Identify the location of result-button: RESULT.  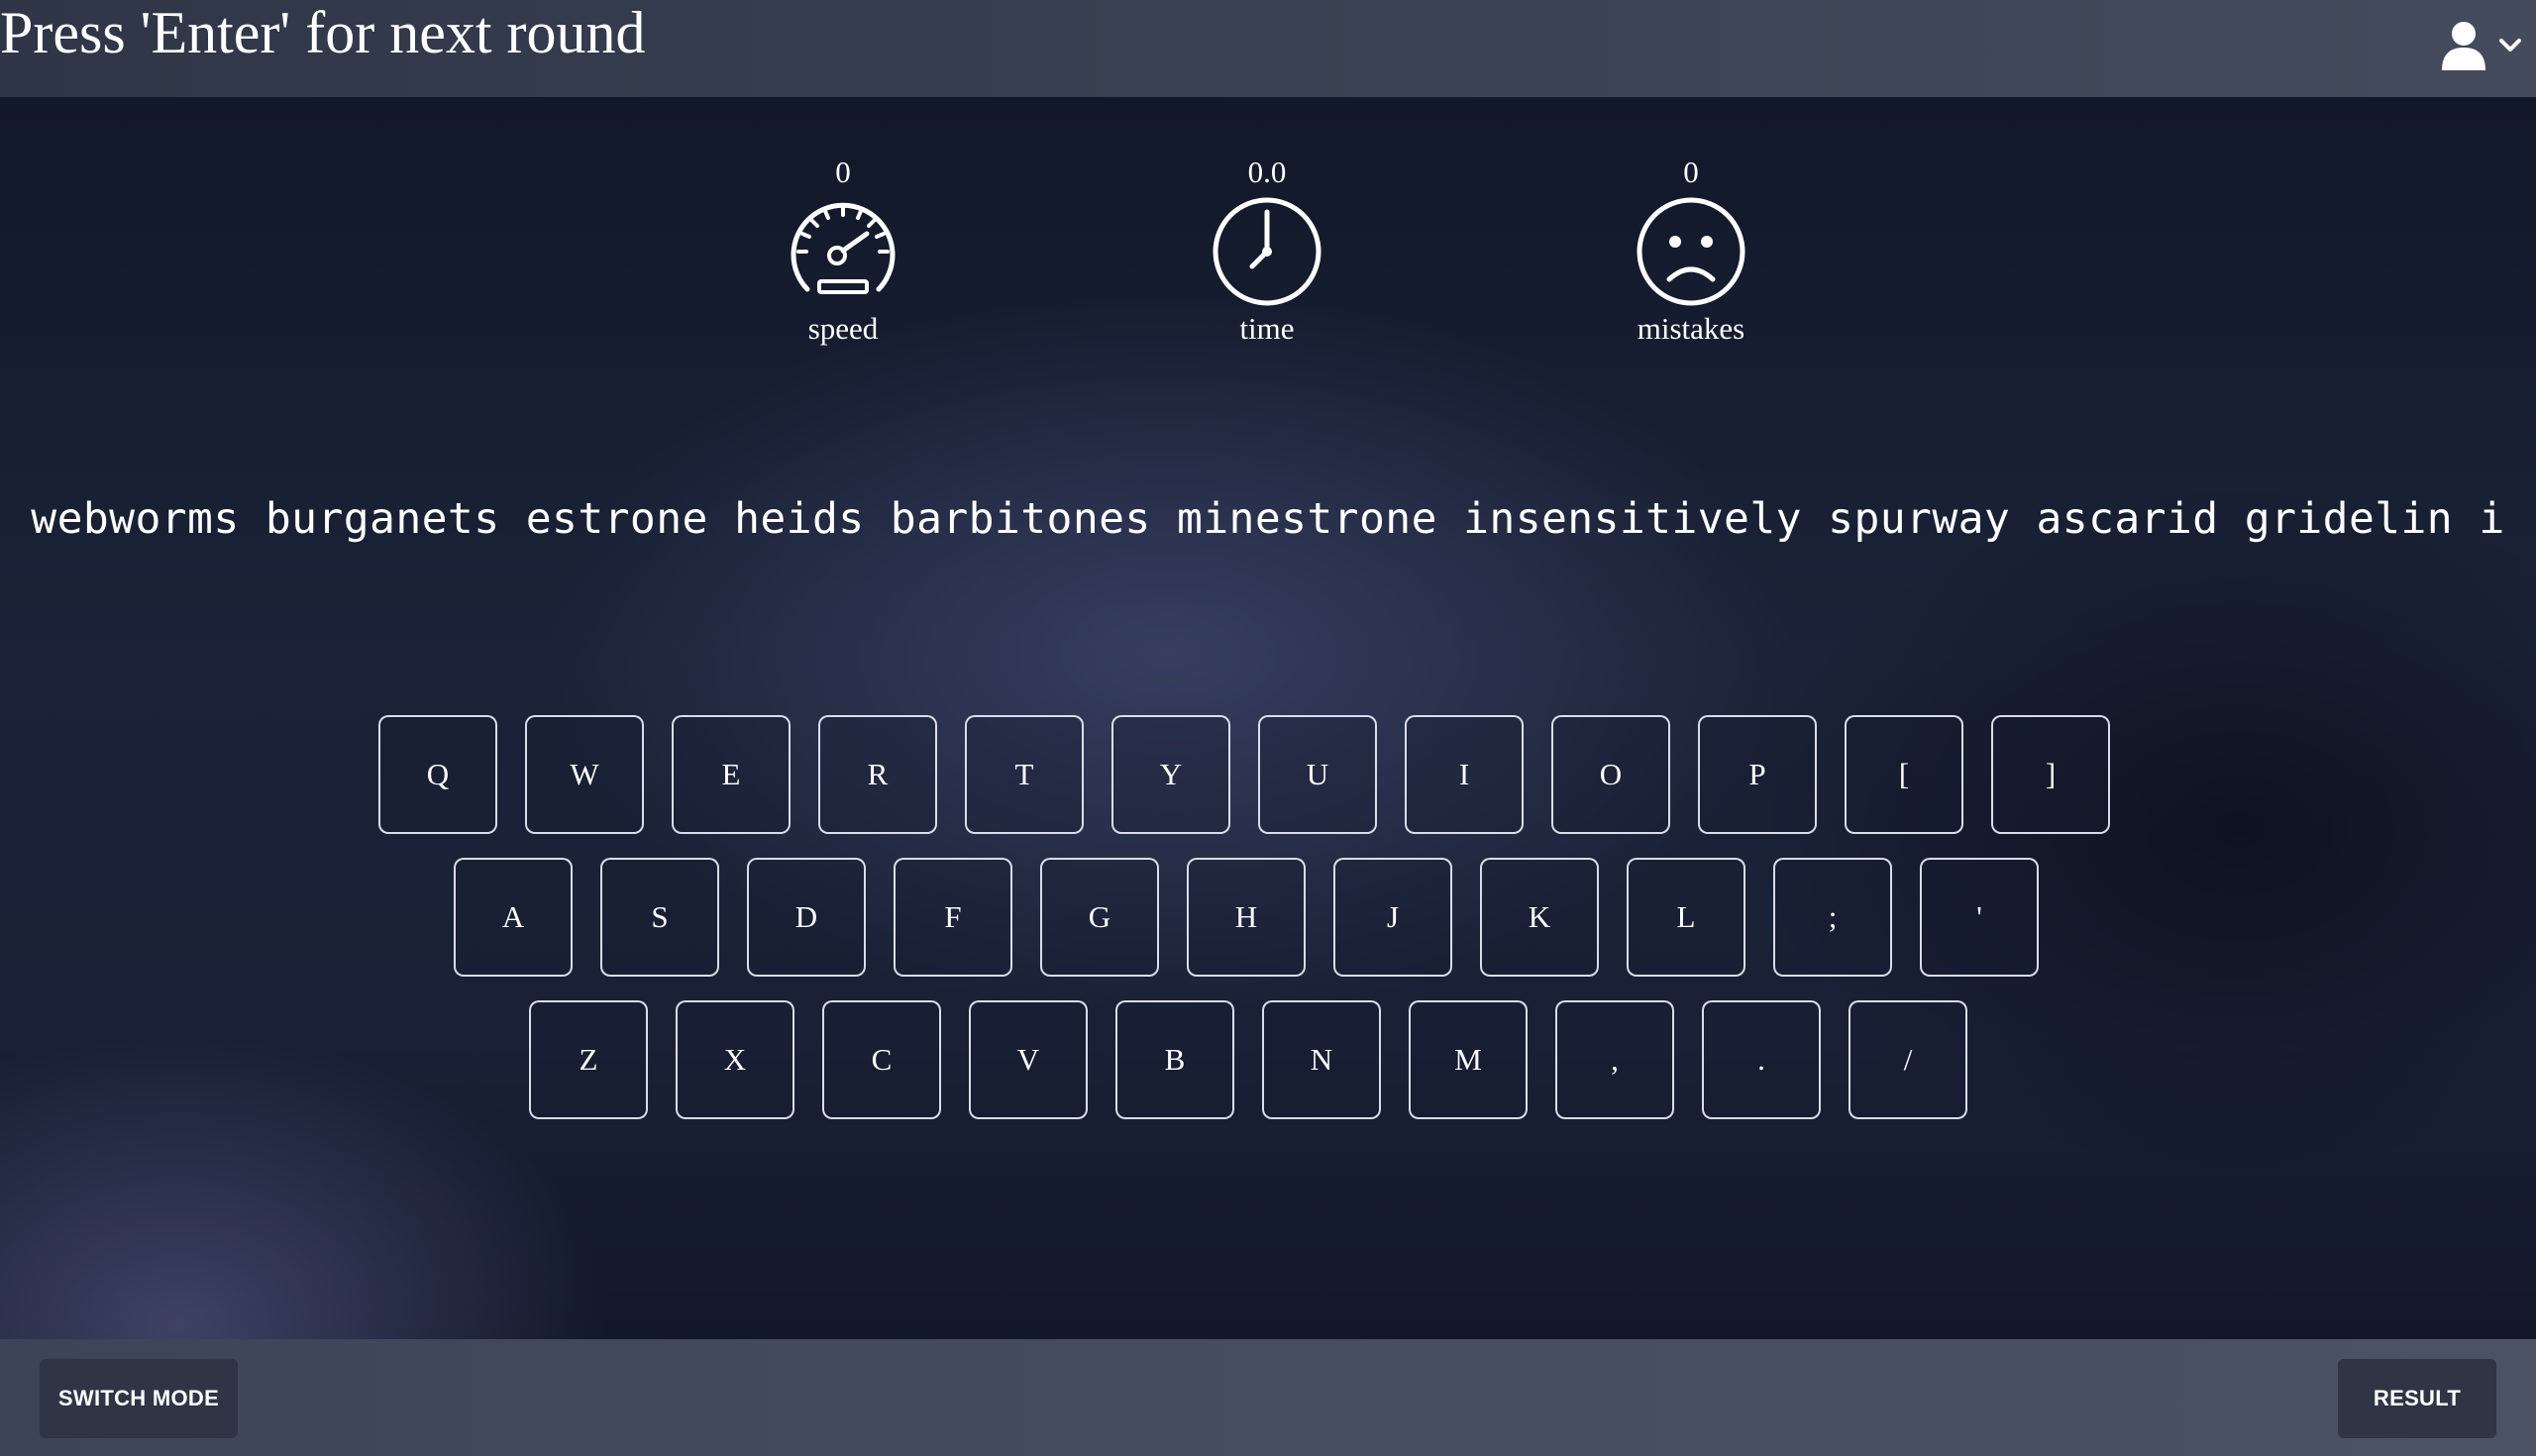
(2417, 1398).